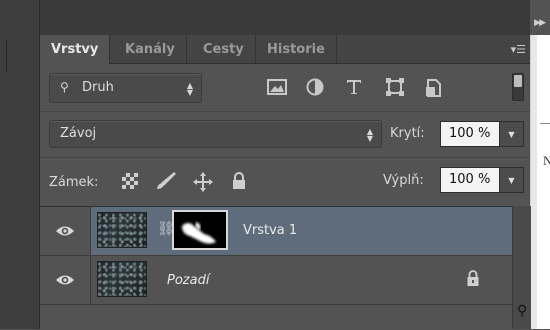 This screenshot has width=550, height=330. I want to click on tab-history: Historie, so click(296, 49).